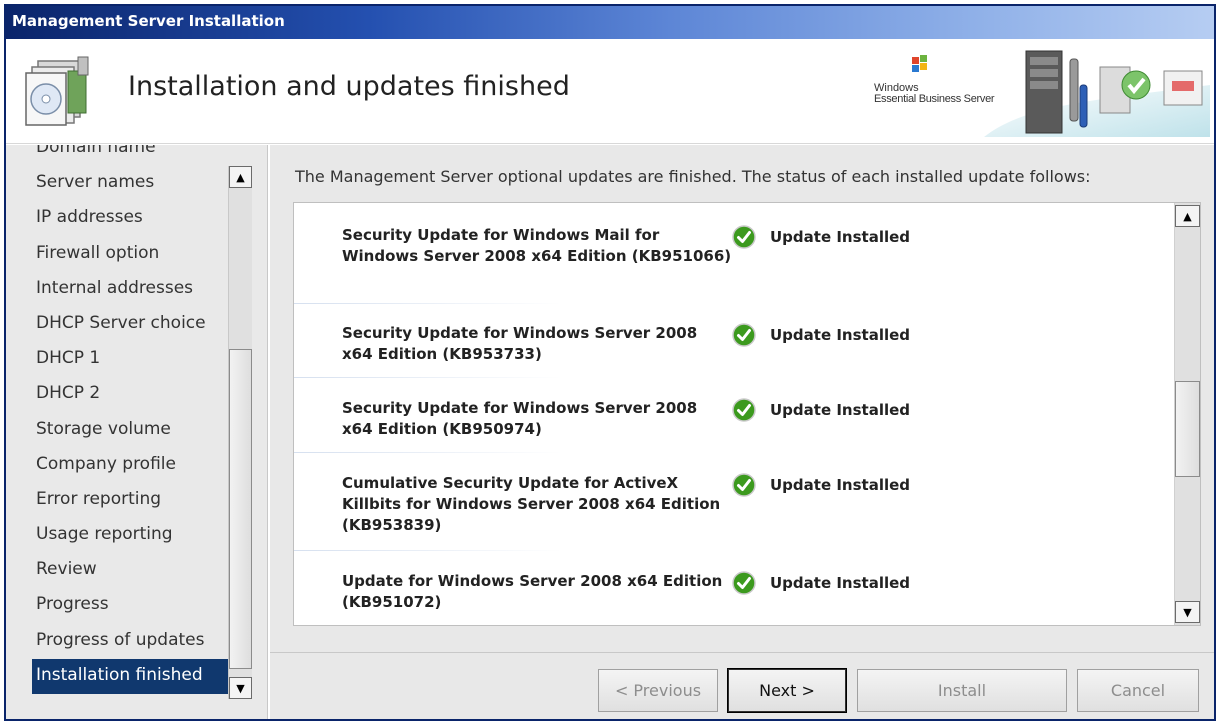  I want to click on sidebar-item-server-names: Server names, so click(130, 183).